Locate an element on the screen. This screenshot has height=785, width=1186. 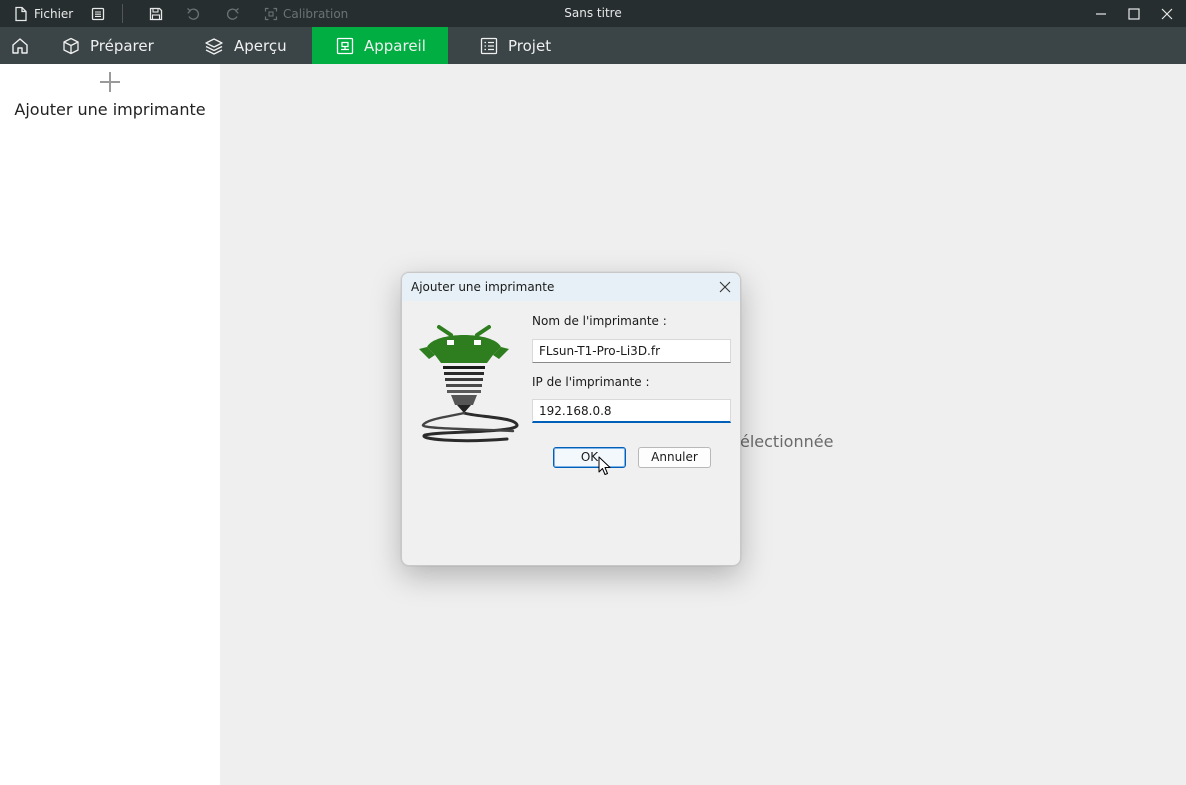
file-menu: Fichier is located at coordinates (43, 13).